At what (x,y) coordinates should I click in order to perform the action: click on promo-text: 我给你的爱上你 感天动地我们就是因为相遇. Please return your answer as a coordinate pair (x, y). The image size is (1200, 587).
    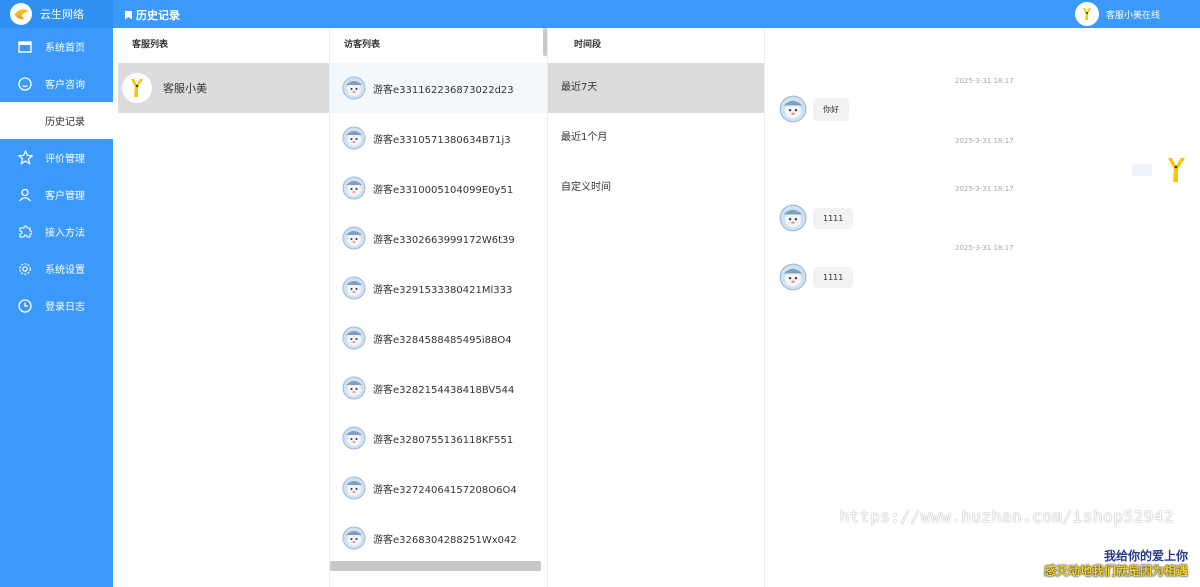
    Looking at the image, I should click on (1116, 564).